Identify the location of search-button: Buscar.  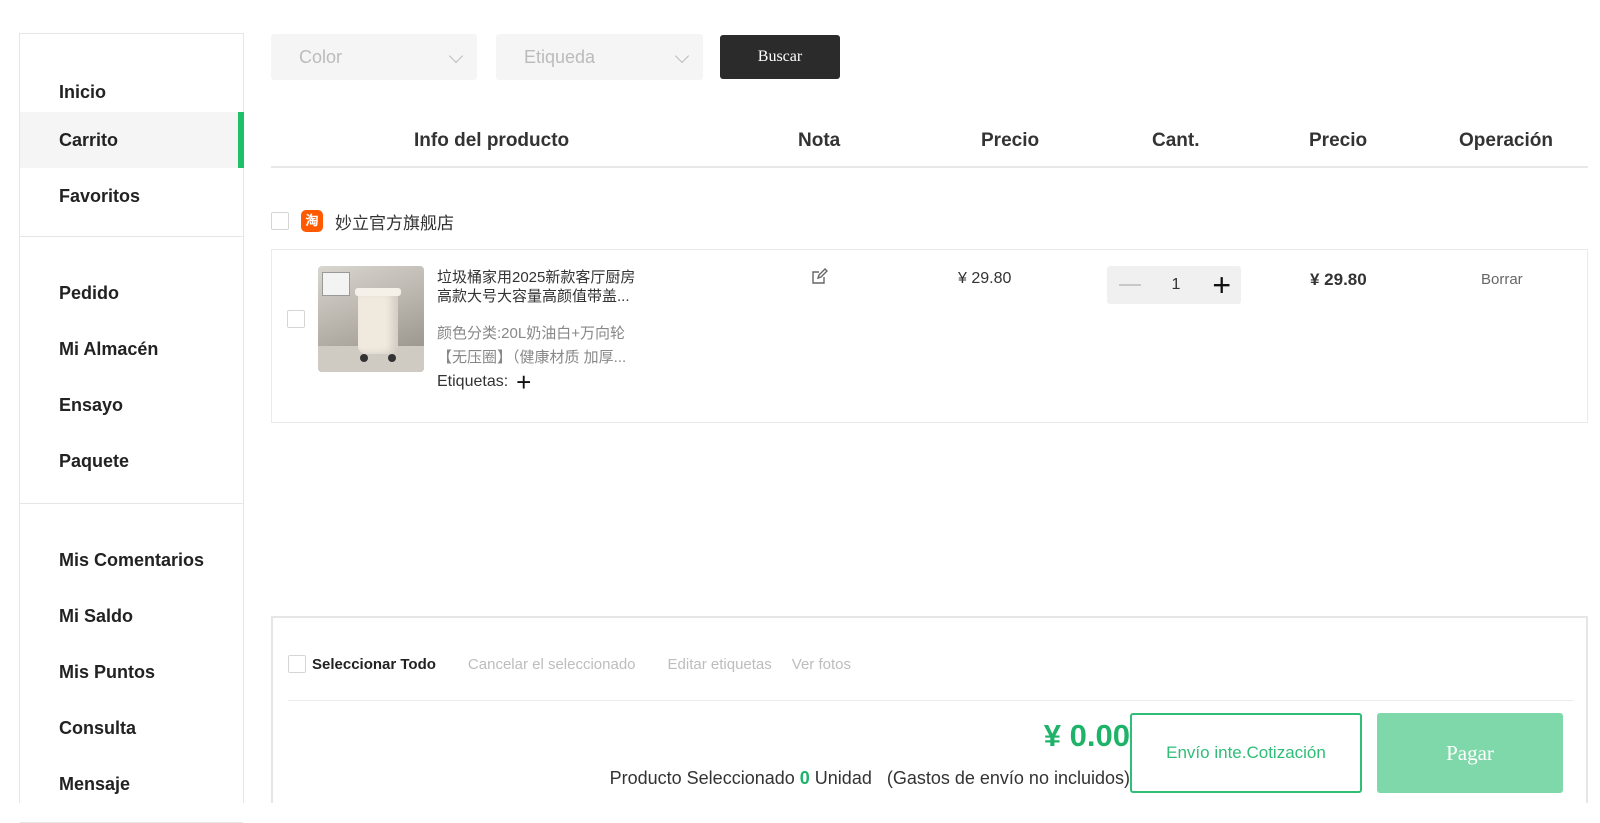
(780, 57).